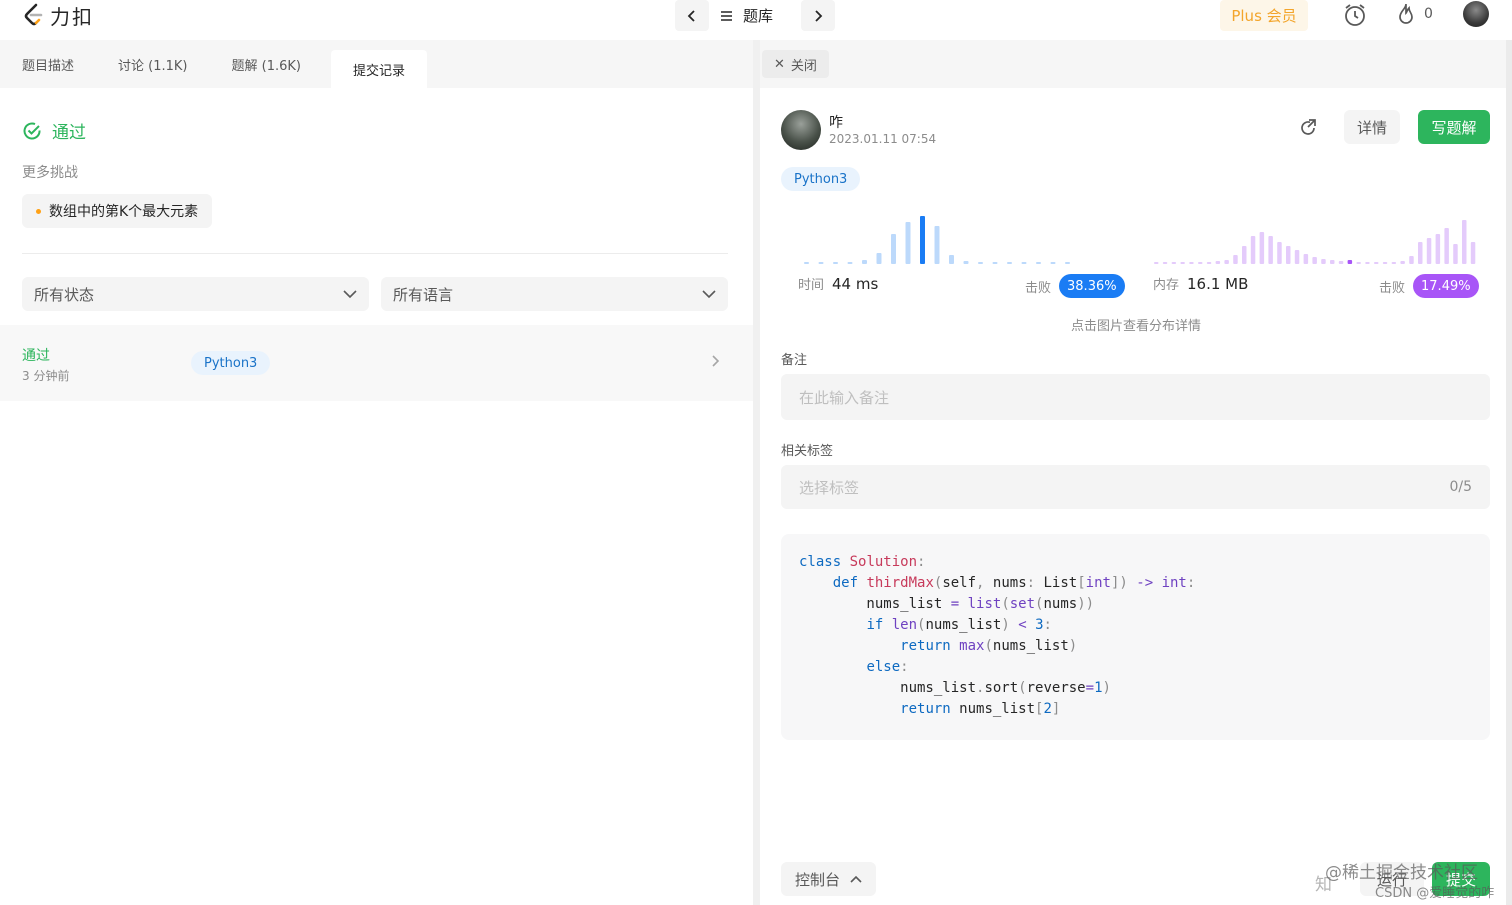 This screenshot has width=1512, height=905. What do you see at coordinates (1135, 487) in the screenshot?
I see `tags-select: 选择标签 0/5` at bounding box center [1135, 487].